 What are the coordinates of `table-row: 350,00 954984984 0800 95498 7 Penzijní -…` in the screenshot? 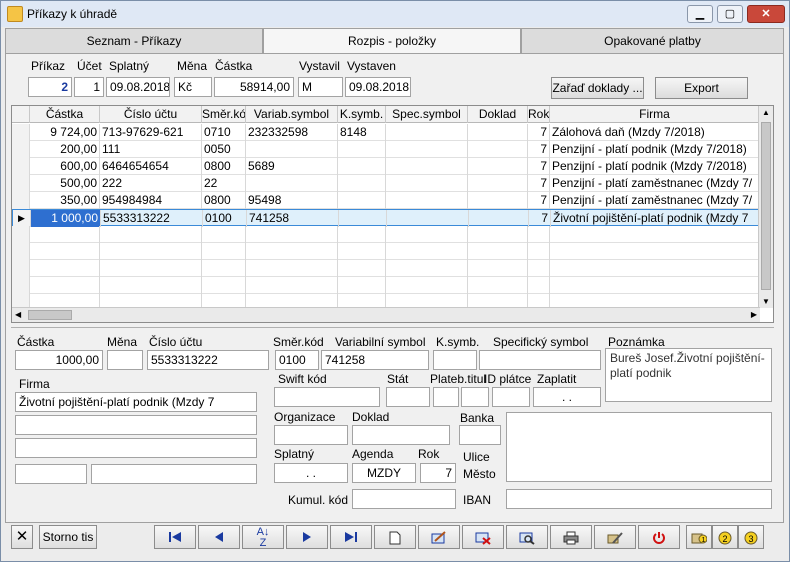 It's located at (386, 200).